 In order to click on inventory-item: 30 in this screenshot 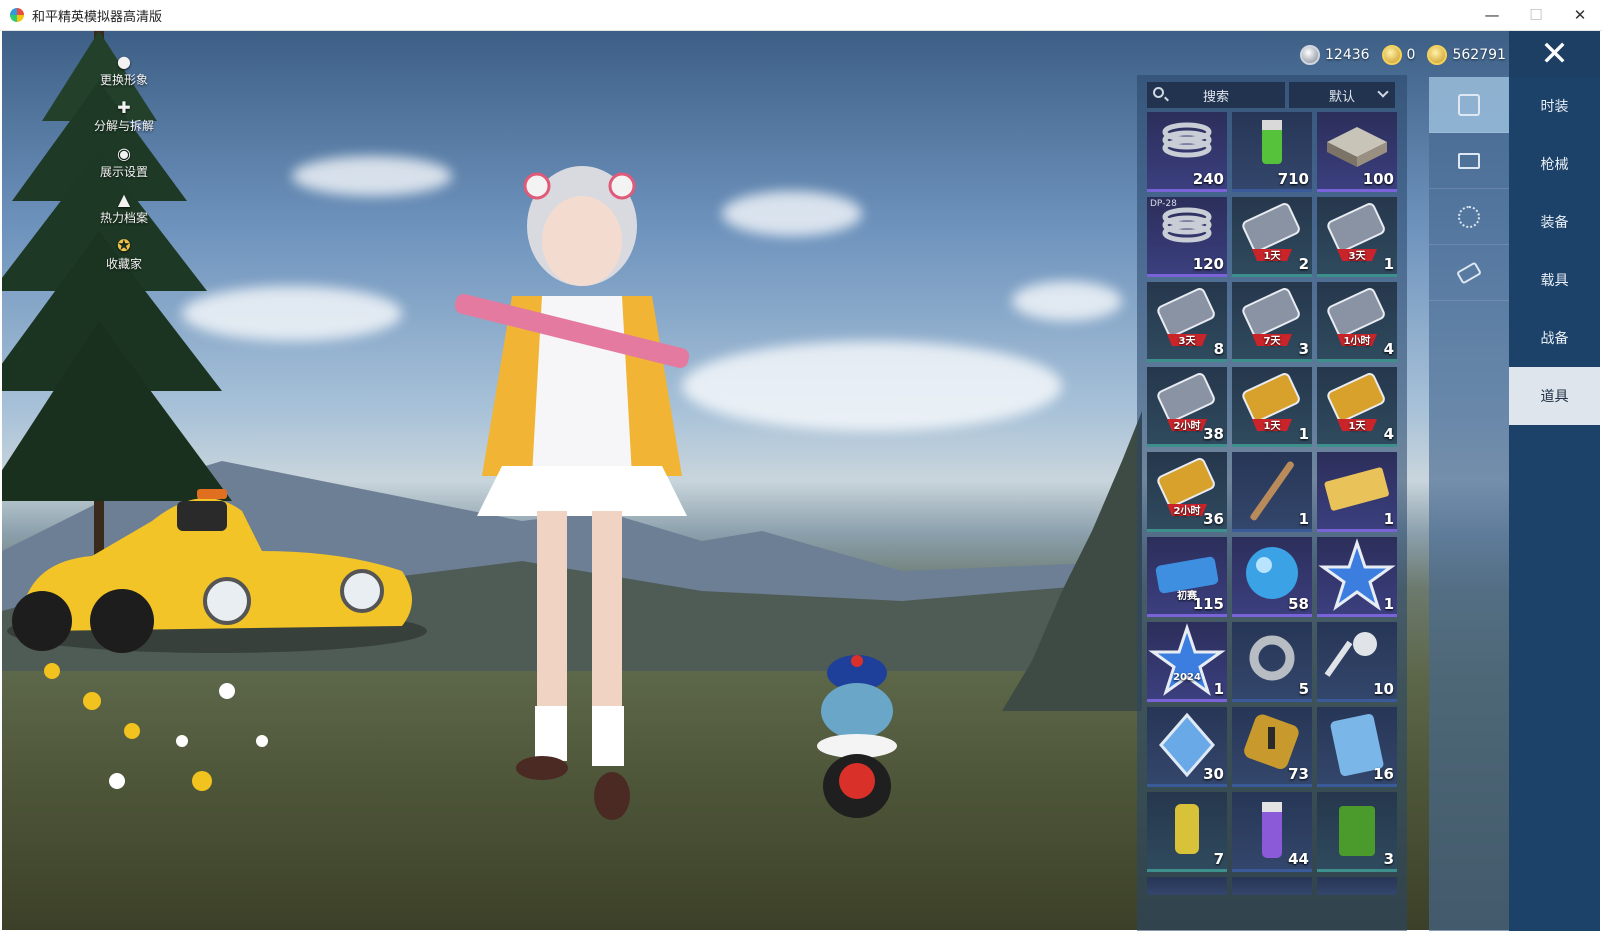, I will do `click(1187, 747)`.